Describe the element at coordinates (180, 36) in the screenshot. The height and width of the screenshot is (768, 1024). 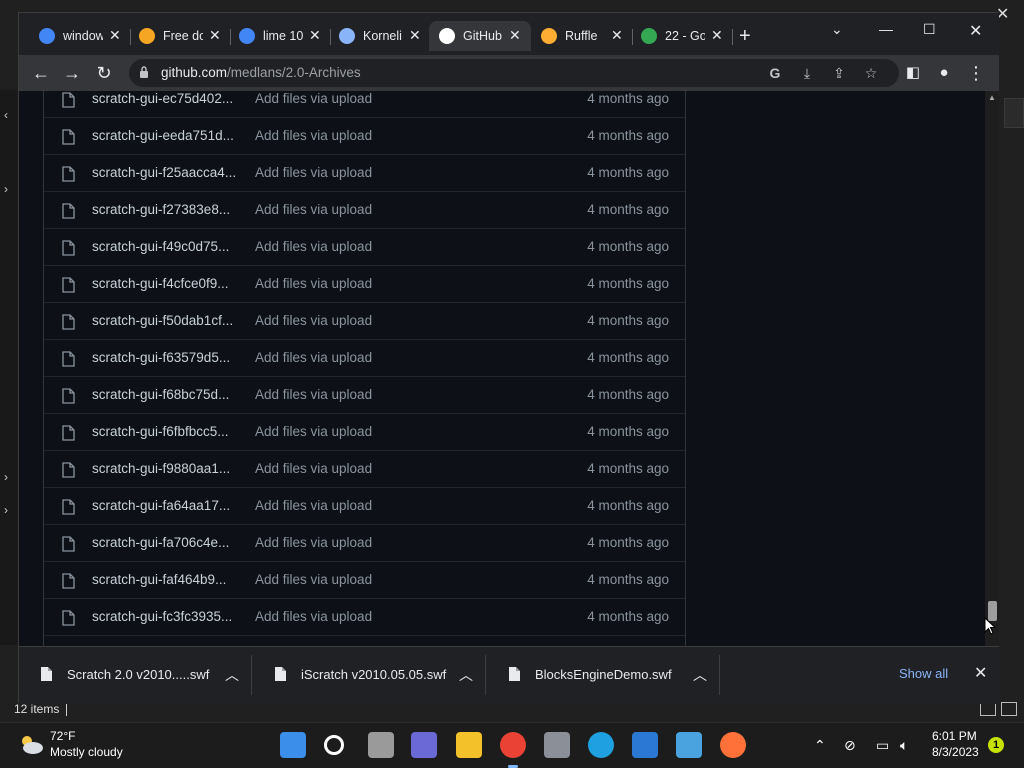
I see `browser-tab: Free do ✕` at that location.